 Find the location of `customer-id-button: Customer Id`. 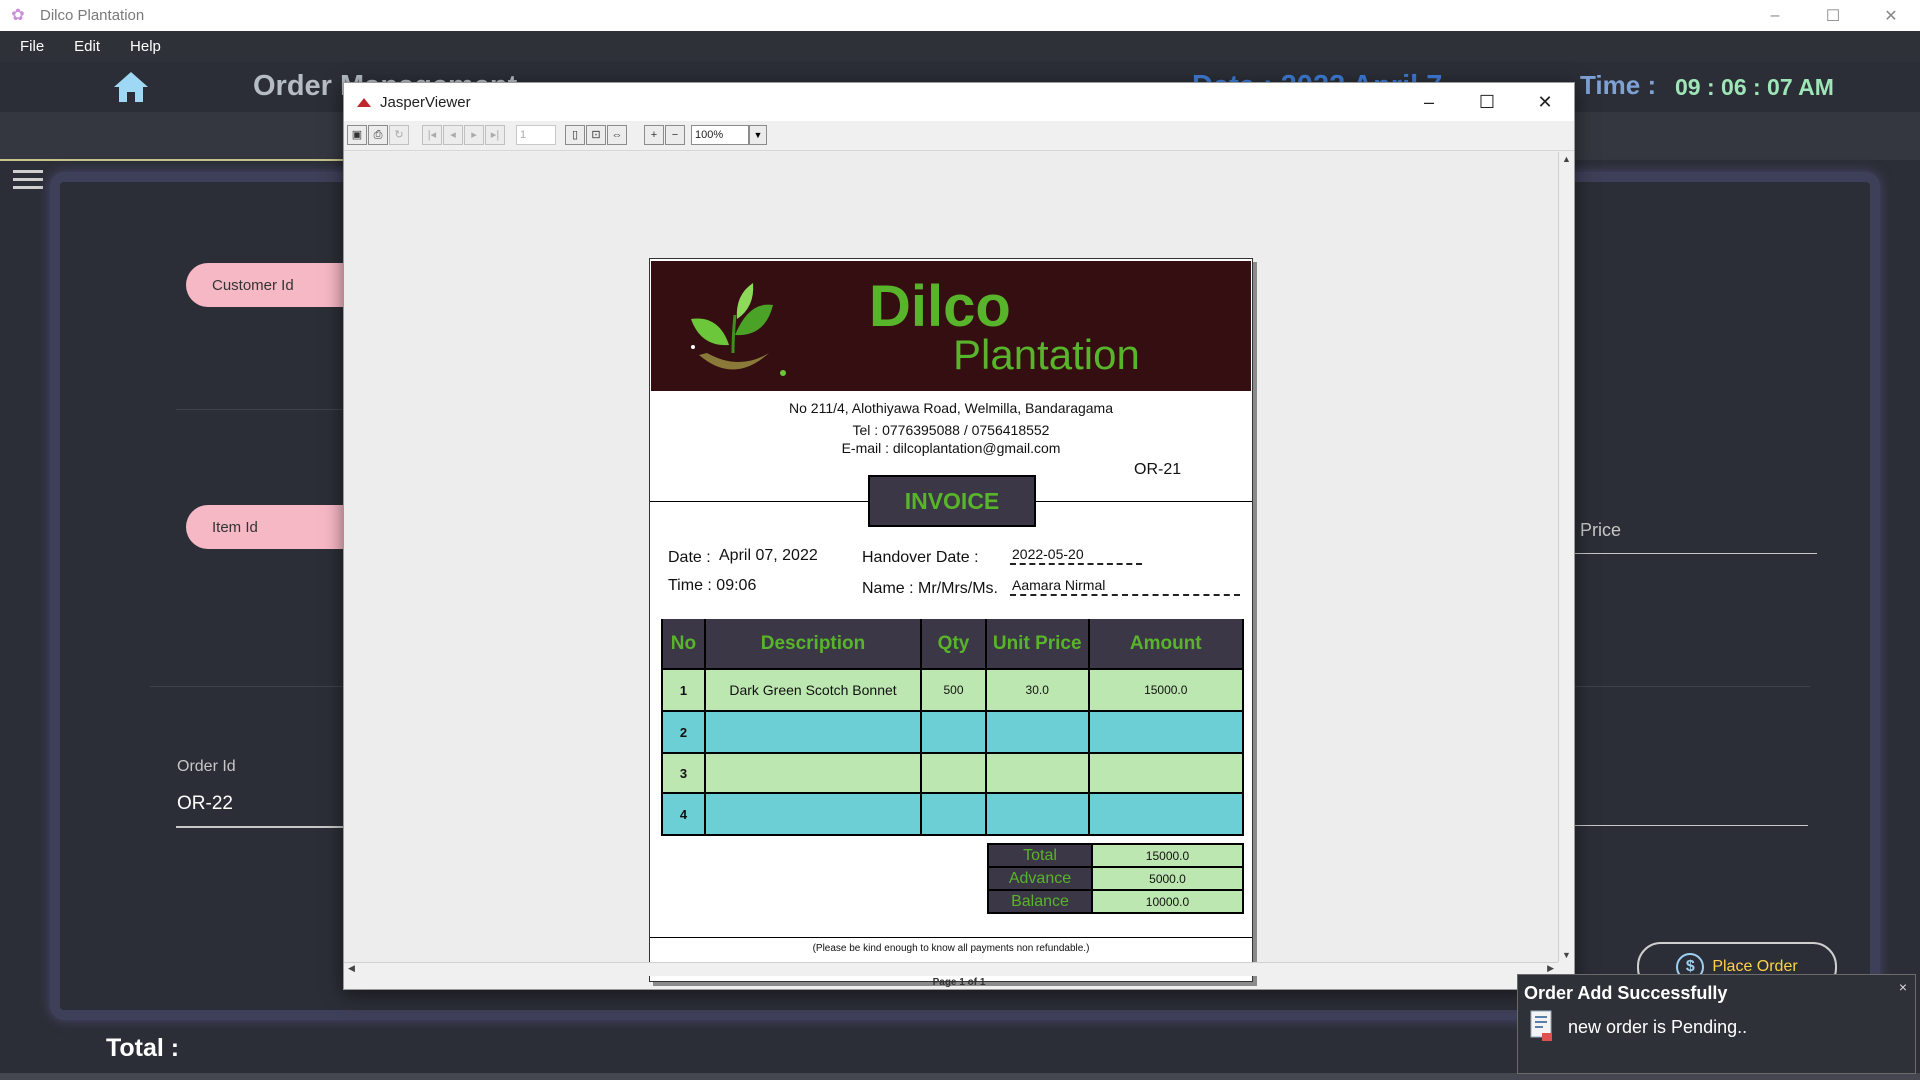

customer-id-button: Customer Id is located at coordinates (276, 285).